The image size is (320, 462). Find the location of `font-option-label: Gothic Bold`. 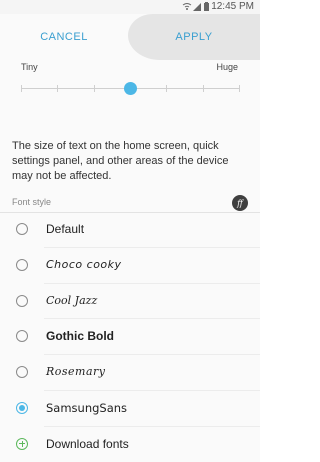

font-option-label: Gothic Bold is located at coordinates (80, 336).